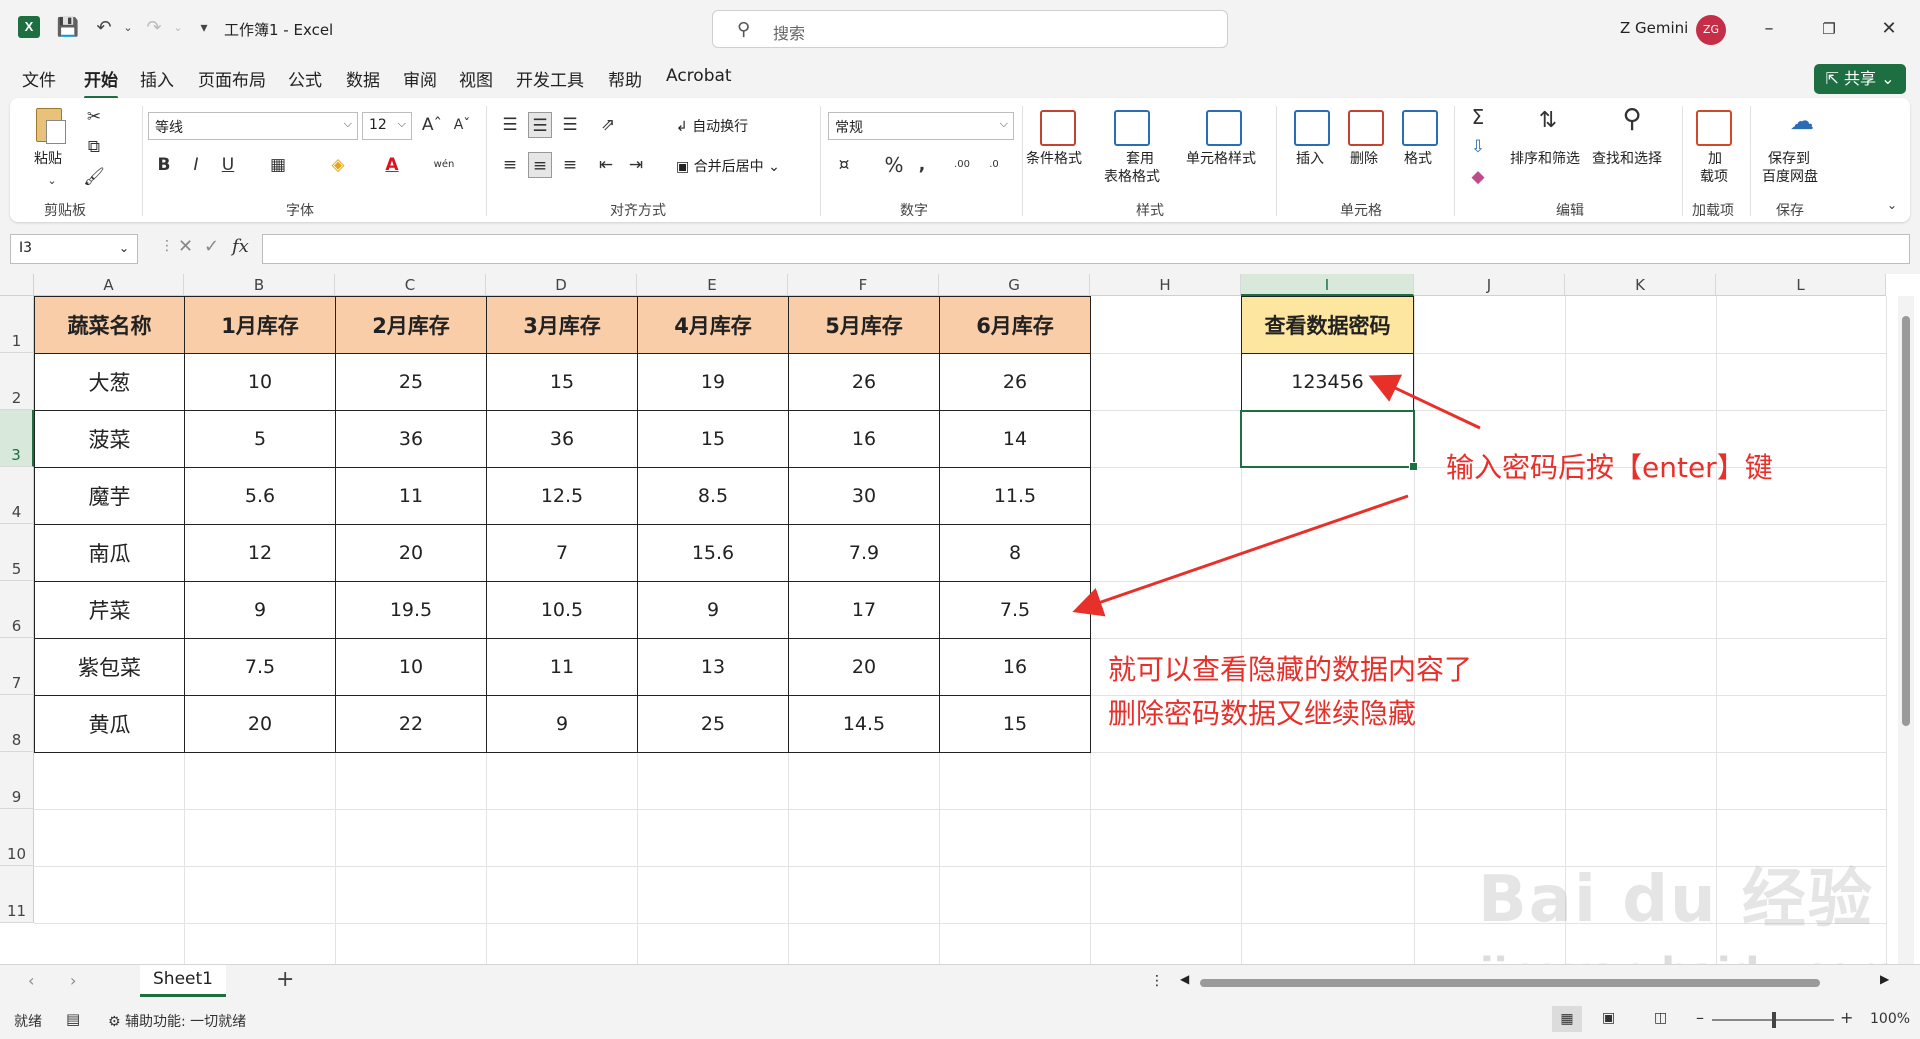 Image resolution: width=1920 pixels, height=1039 pixels. I want to click on cut-icon: ✂, so click(94, 117).